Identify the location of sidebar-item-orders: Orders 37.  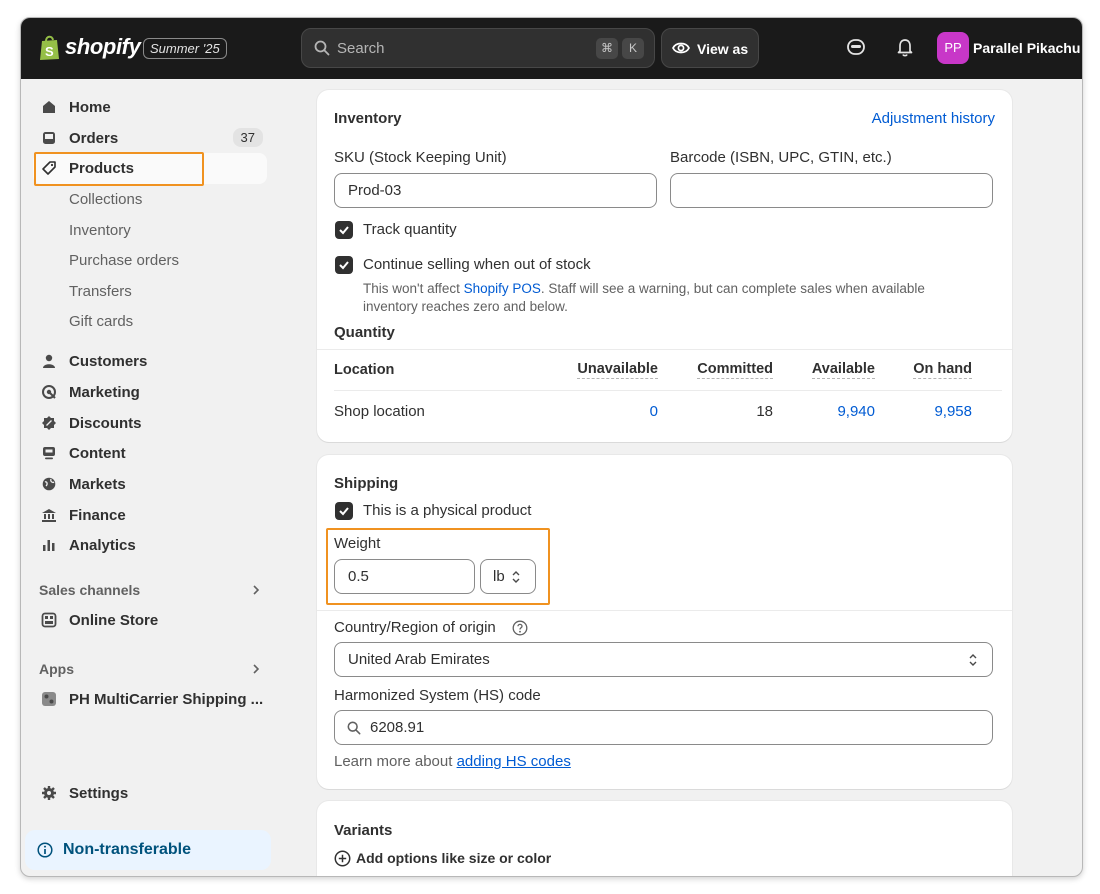
(150, 138).